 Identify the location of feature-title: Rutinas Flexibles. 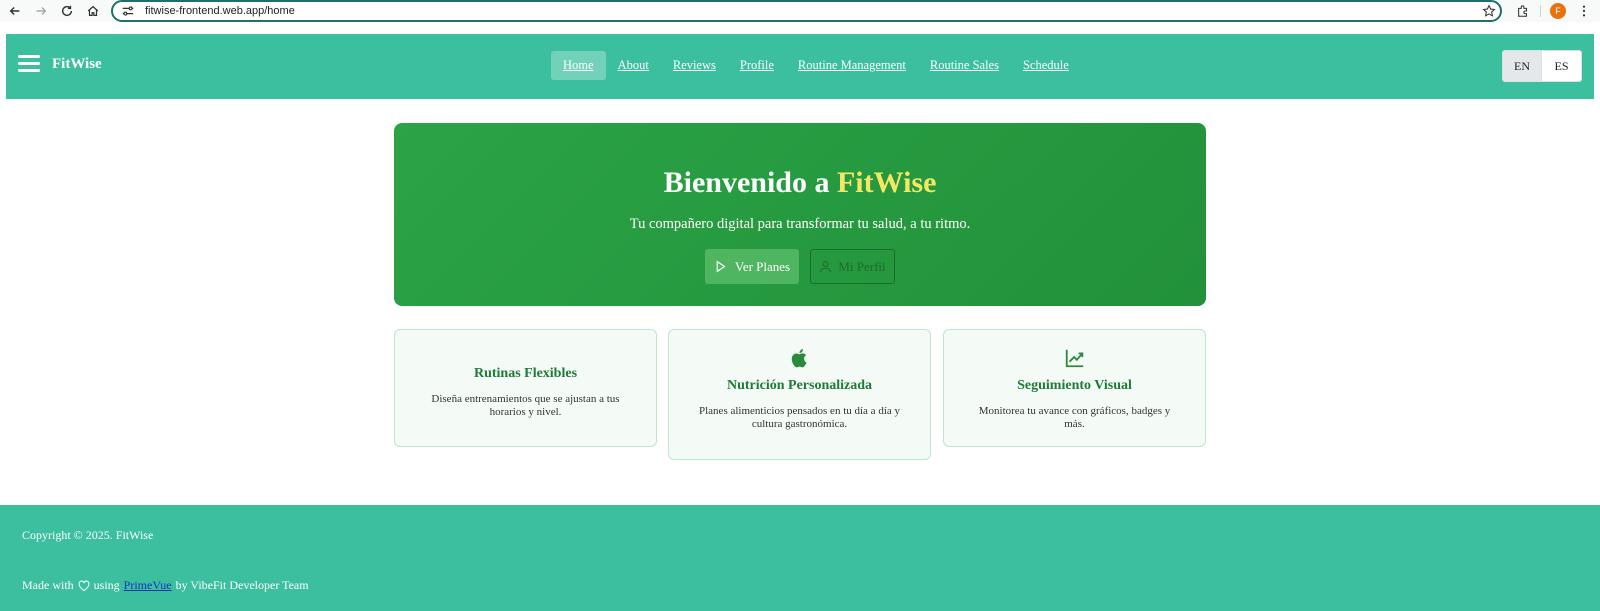
(525, 373).